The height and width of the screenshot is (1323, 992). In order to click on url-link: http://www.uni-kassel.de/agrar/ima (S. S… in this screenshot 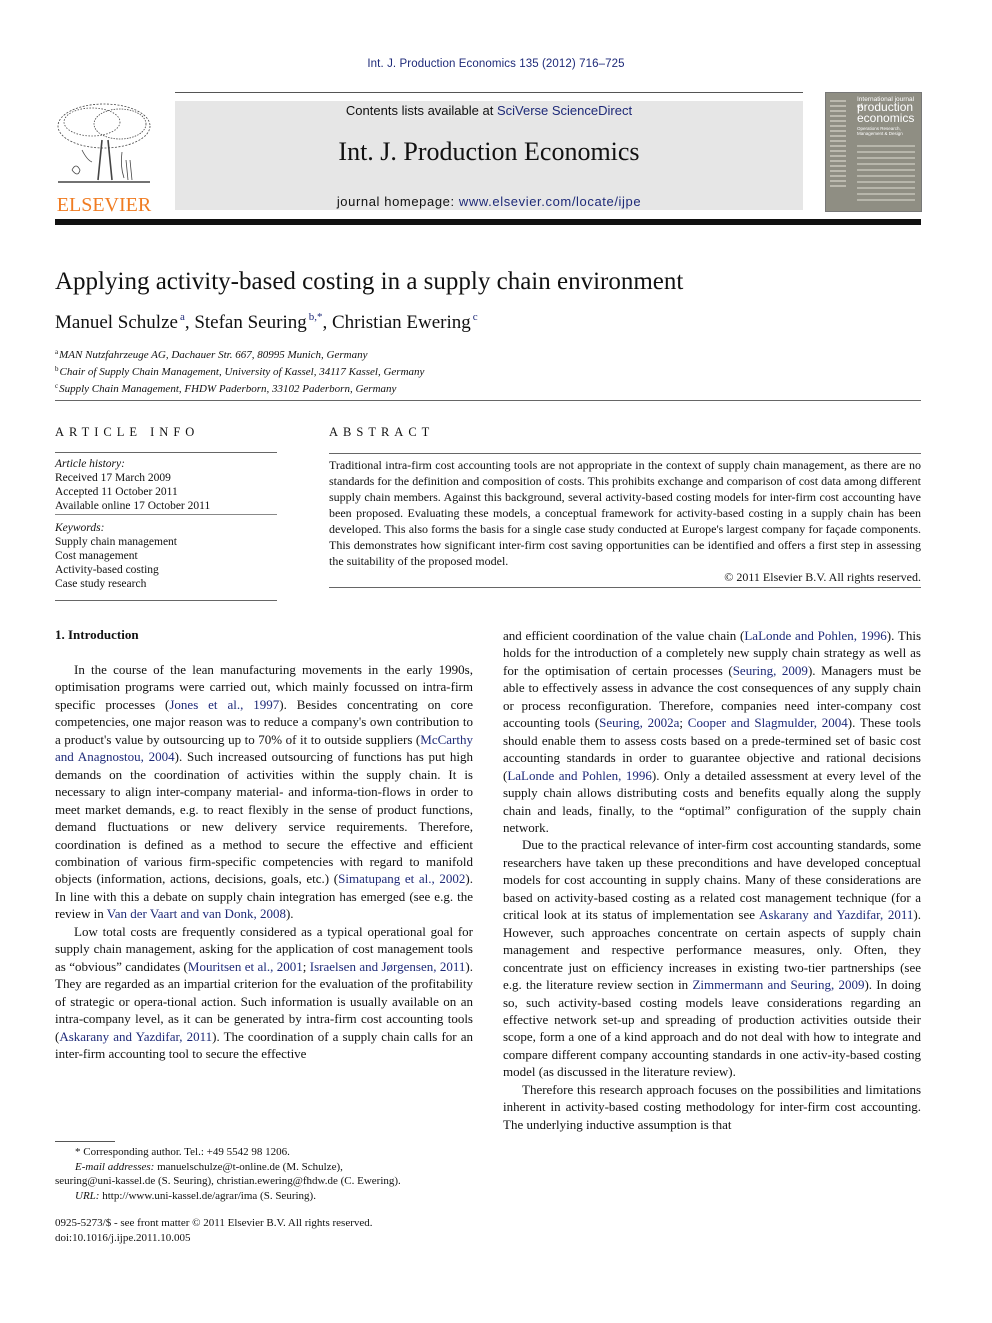, I will do `click(207, 1196)`.